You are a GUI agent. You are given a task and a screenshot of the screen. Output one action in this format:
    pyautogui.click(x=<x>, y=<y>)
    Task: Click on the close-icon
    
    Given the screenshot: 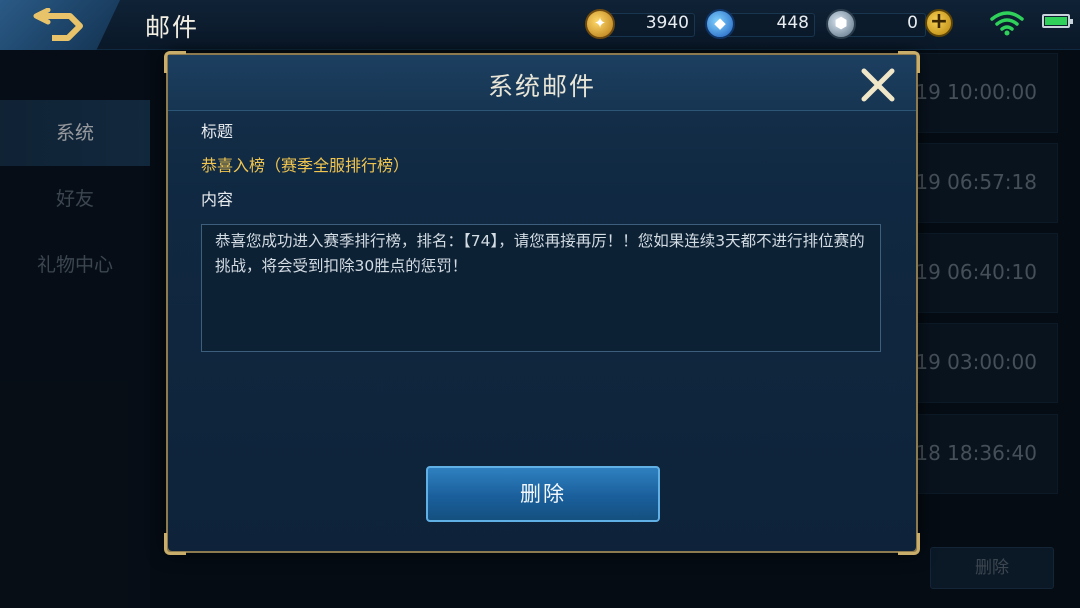 What is the action you would take?
    pyautogui.click(x=878, y=85)
    